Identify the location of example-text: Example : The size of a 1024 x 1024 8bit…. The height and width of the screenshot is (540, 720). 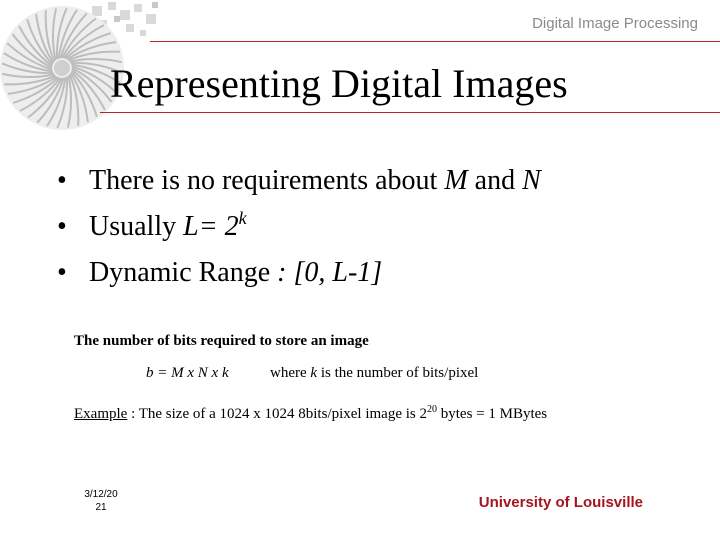
(311, 413).